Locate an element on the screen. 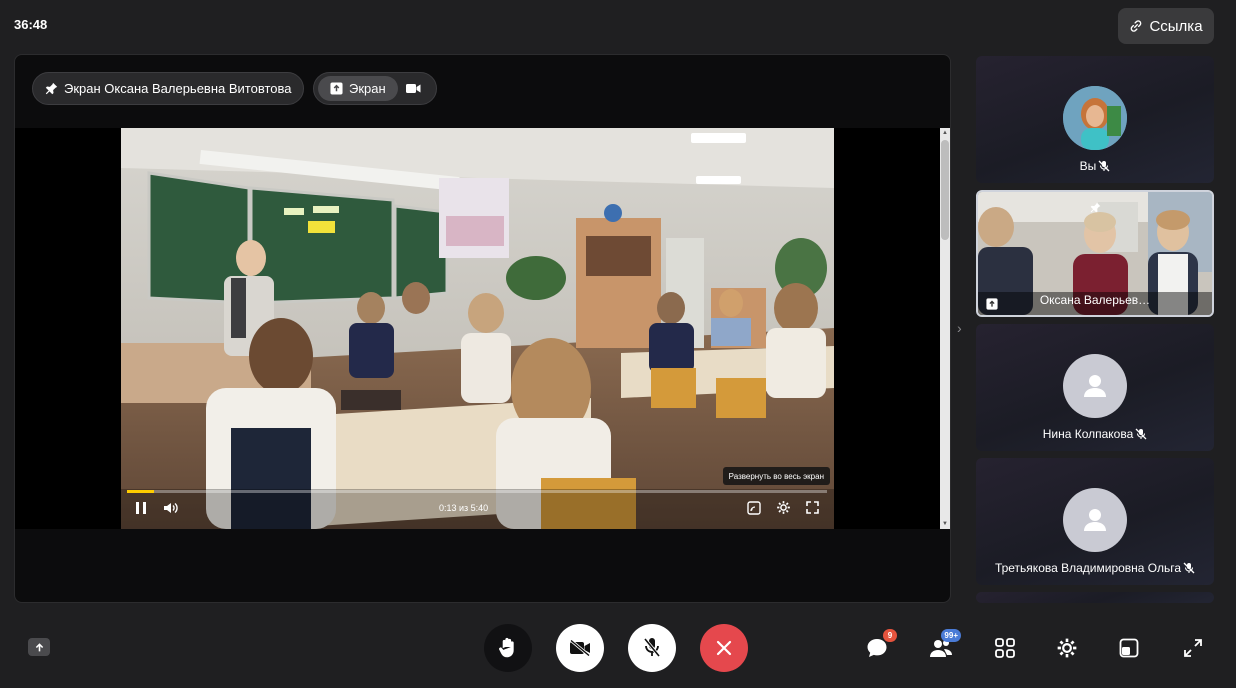 The width and height of the screenshot is (1236, 688). camera-source-button is located at coordinates (414, 88).